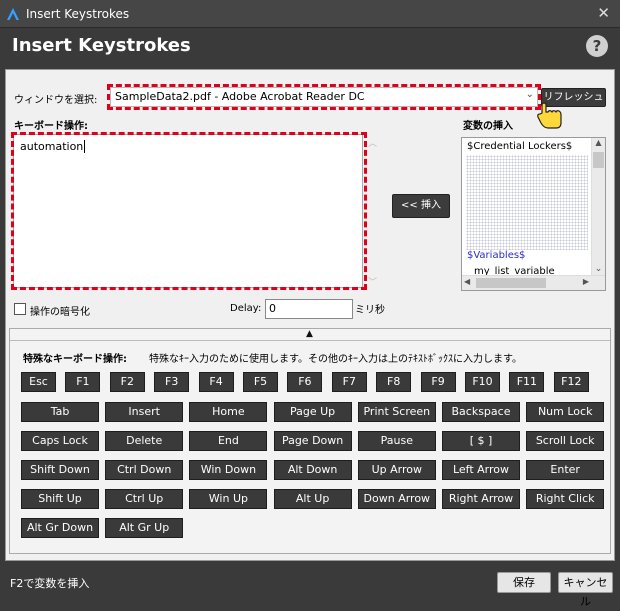  What do you see at coordinates (56, 100) in the screenshot?
I see `window-select-label: ウィンドウを選択:` at bounding box center [56, 100].